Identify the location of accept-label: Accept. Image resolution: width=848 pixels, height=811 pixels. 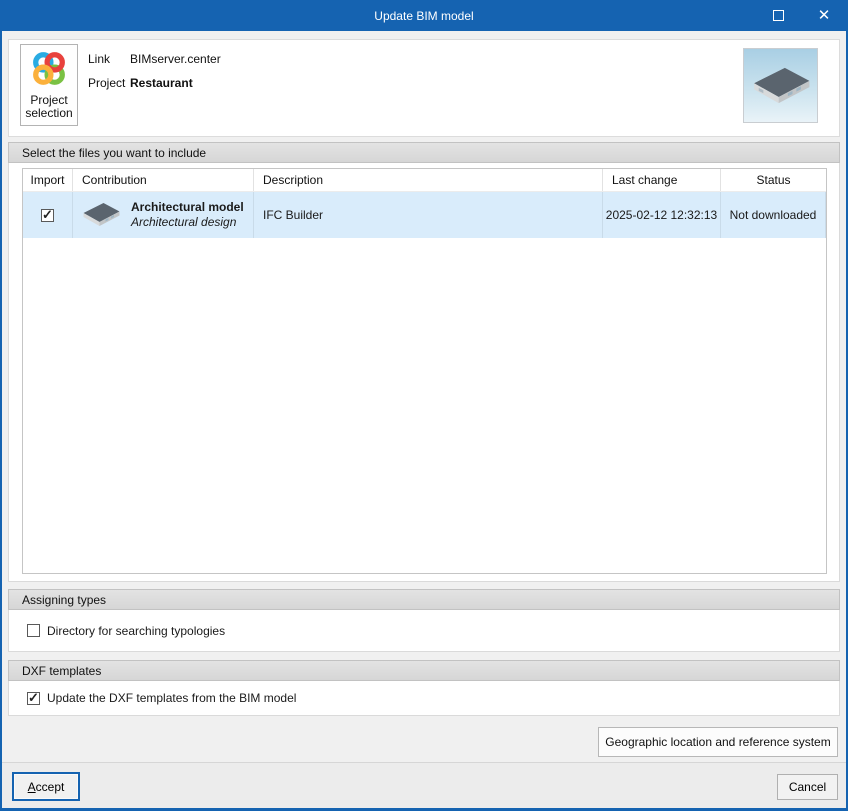
(46, 786).